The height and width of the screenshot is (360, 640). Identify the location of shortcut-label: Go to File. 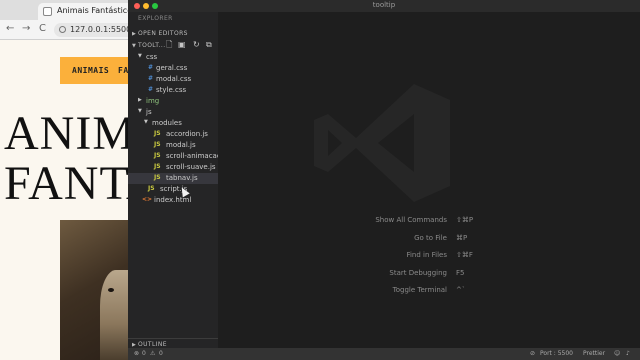
(430, 237).